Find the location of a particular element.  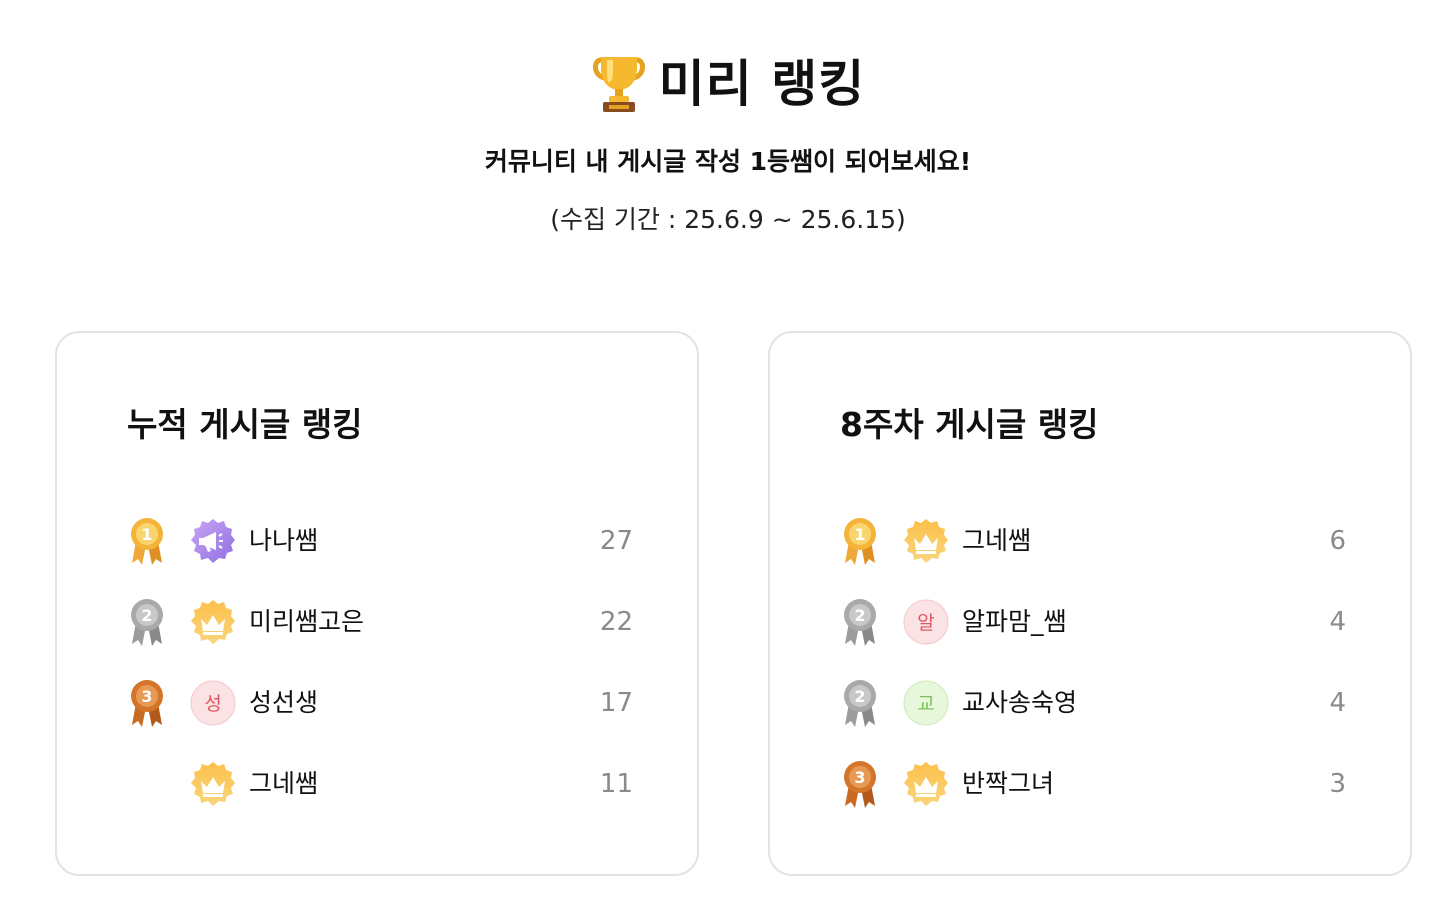

user-name: 나나쌤 is located at coordinates (284, 540).